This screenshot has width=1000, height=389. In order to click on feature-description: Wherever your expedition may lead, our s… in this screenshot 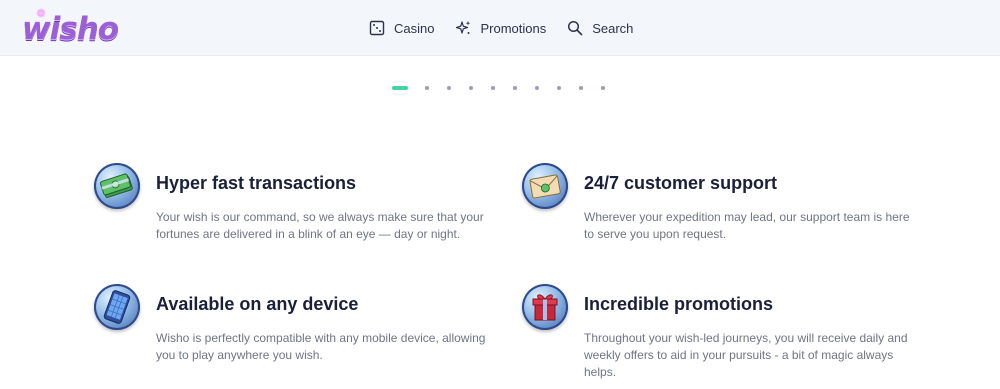, I will do `click(747, 225)`.